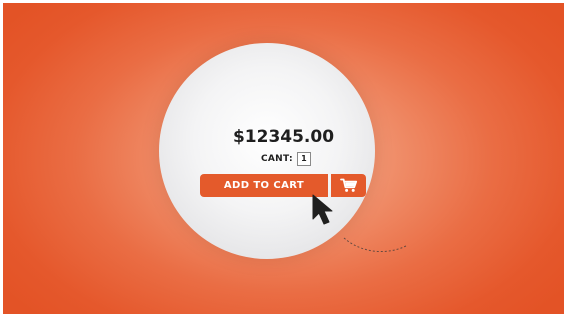  What do you see at coordinates (375, 244) in the screenshot?
I see `cursor-trail` at bounding box center [375, 244].